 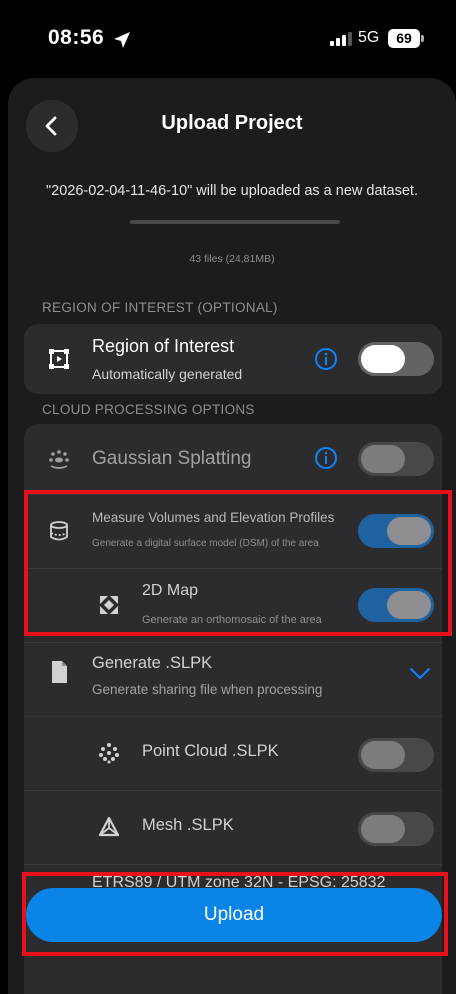 I want to click on cloud-section-label: CLOUD PROCESSING OPTIONS, so click(x=148, y=409).